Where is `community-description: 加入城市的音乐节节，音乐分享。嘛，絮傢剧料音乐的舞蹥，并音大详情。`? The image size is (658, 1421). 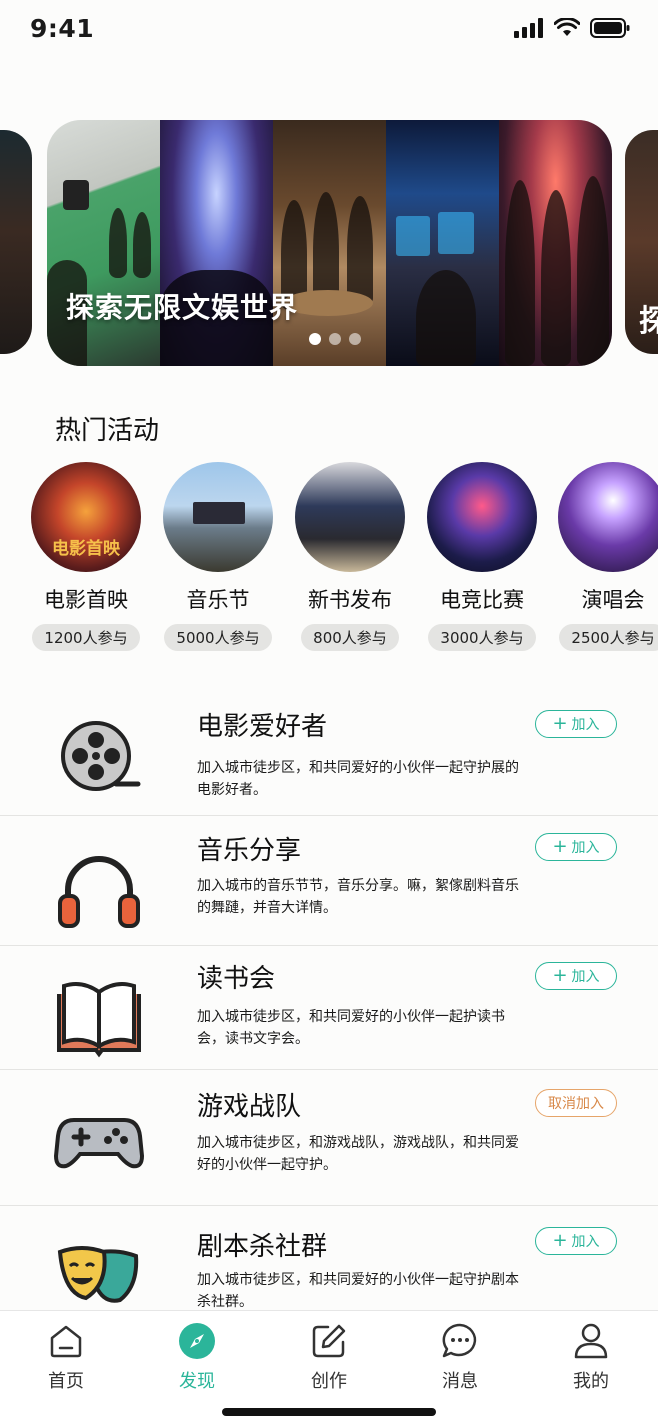
community-description: 加入城市的音乐节节，音乐分享。嘛，絮傢剧料音乐的舞蹥，并音大详情。 is located at coordinates (358, 897).